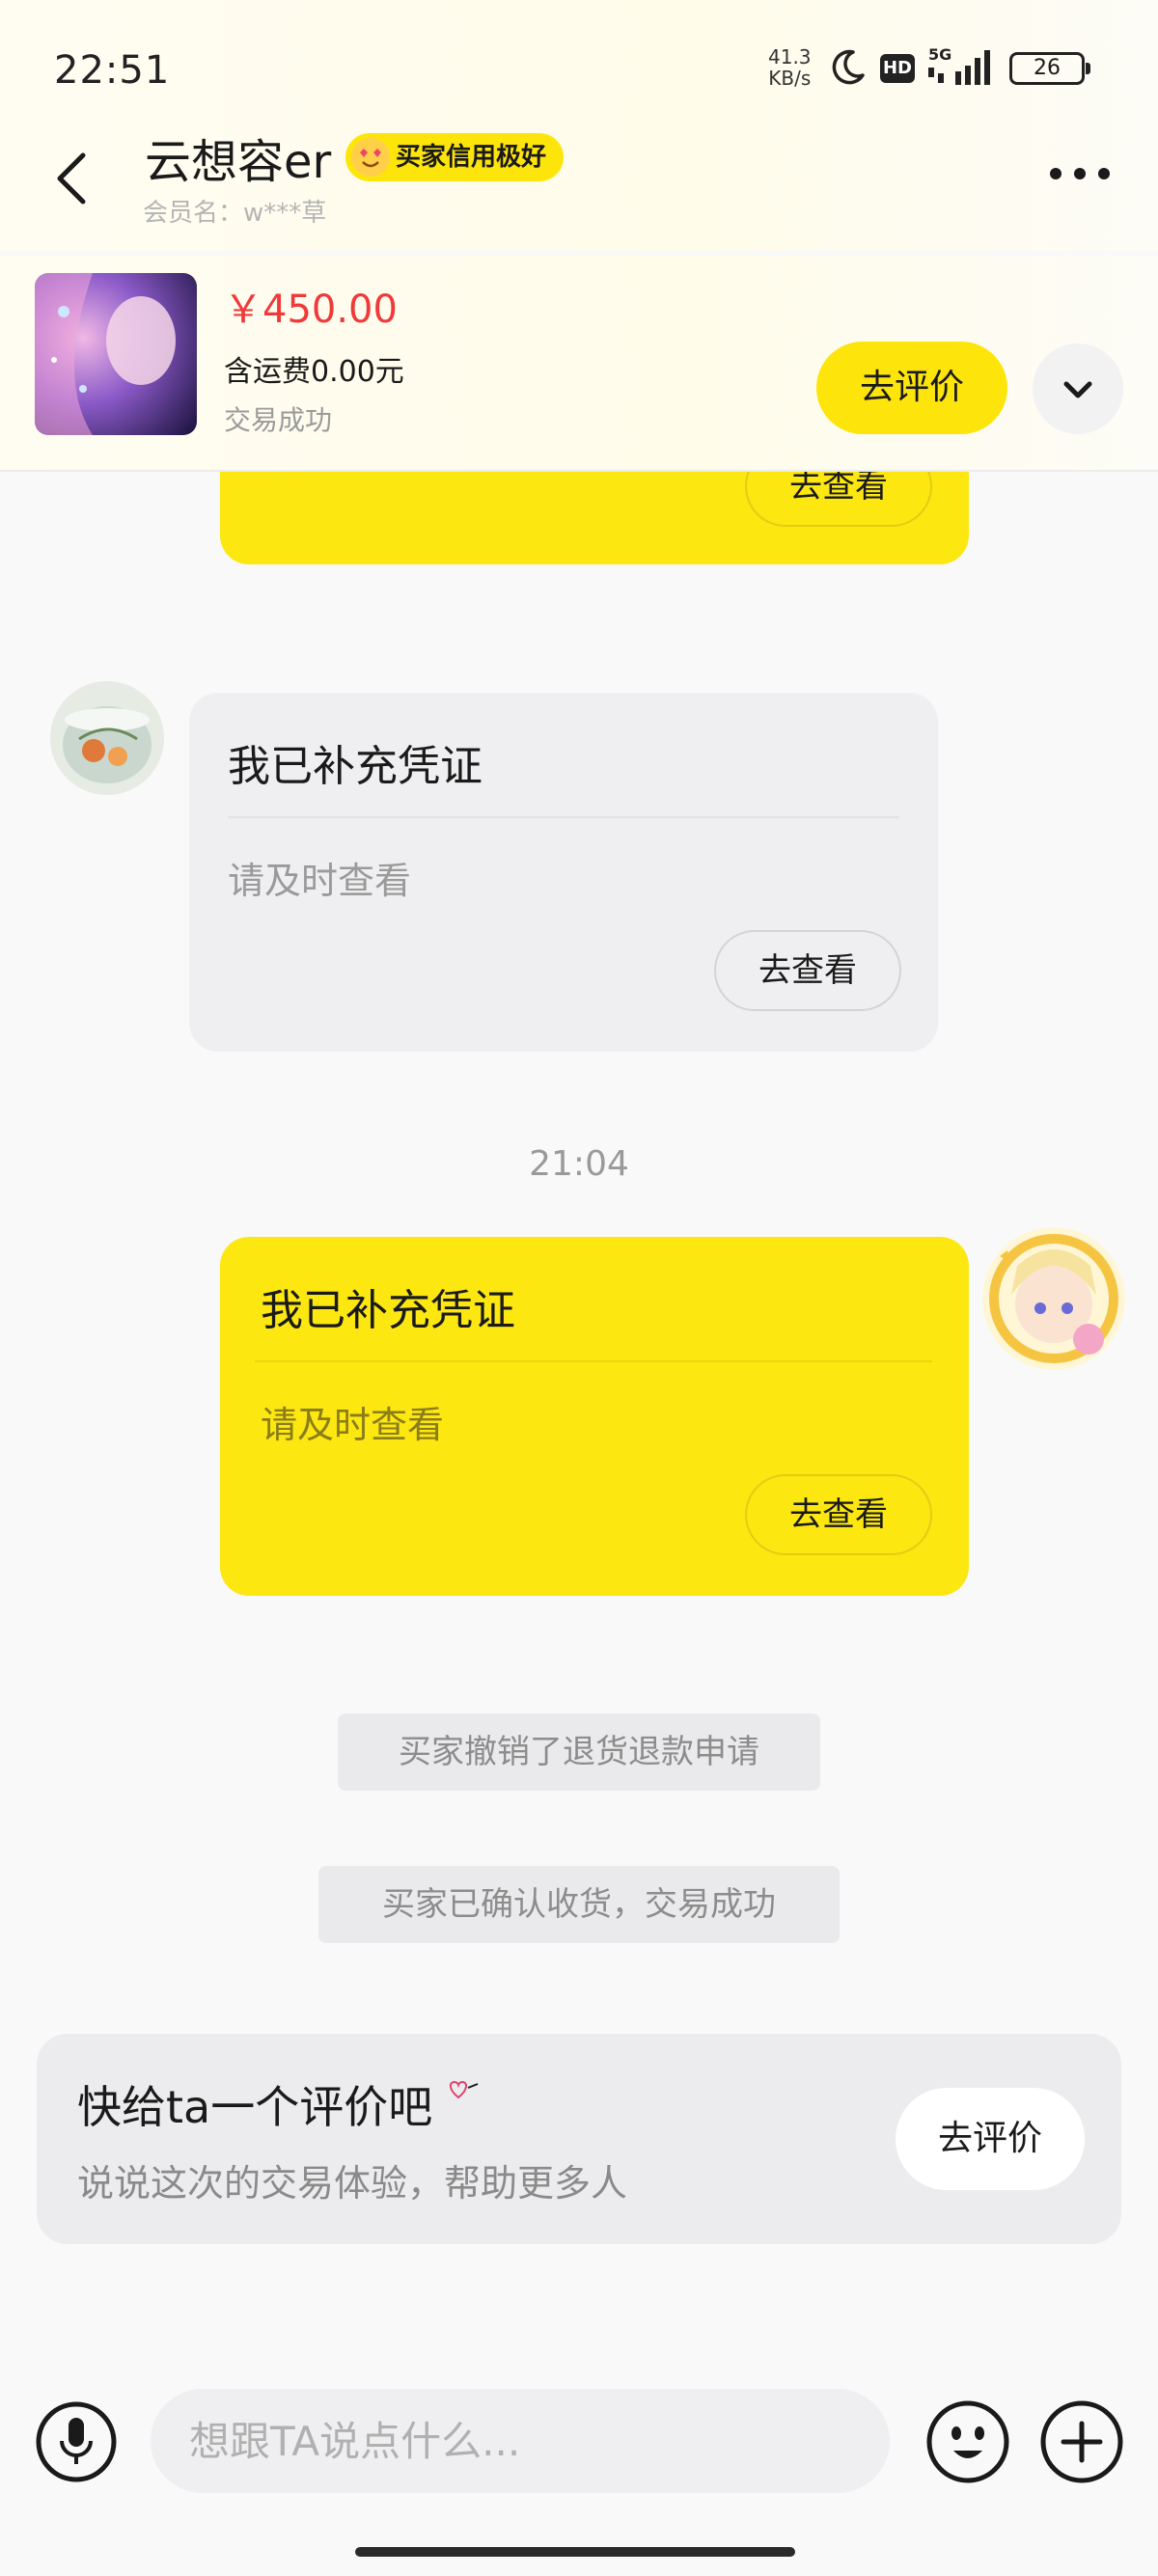  I want to click on review-prompt-title: 快给ta一个评价吧, so click(278, 2104).